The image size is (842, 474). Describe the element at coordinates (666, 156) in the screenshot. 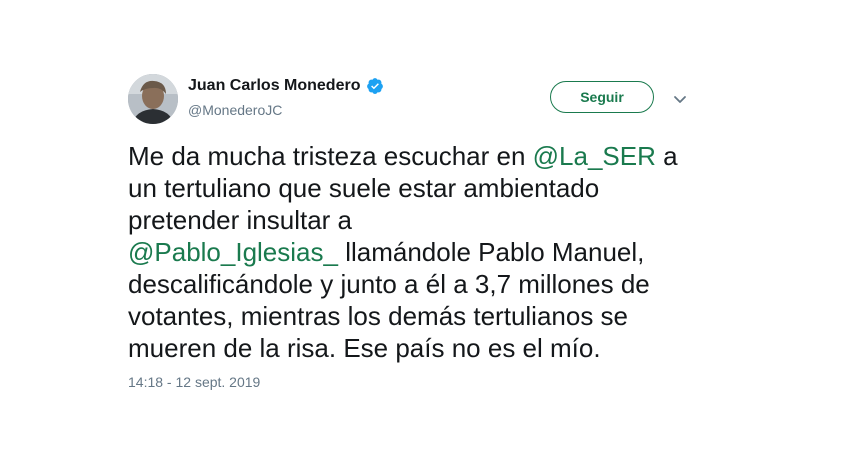

I see `tweet-text-segment: a` at that location.